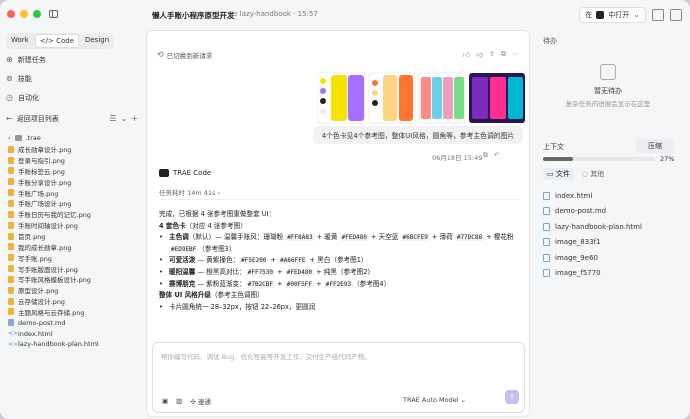 Image resolution: width=690 pixels, height=419 pixels. What do you see at coordinates (33, 138) in the screenshot?
I see `tree-item-label: .trae` at bounding box center [33, 138].